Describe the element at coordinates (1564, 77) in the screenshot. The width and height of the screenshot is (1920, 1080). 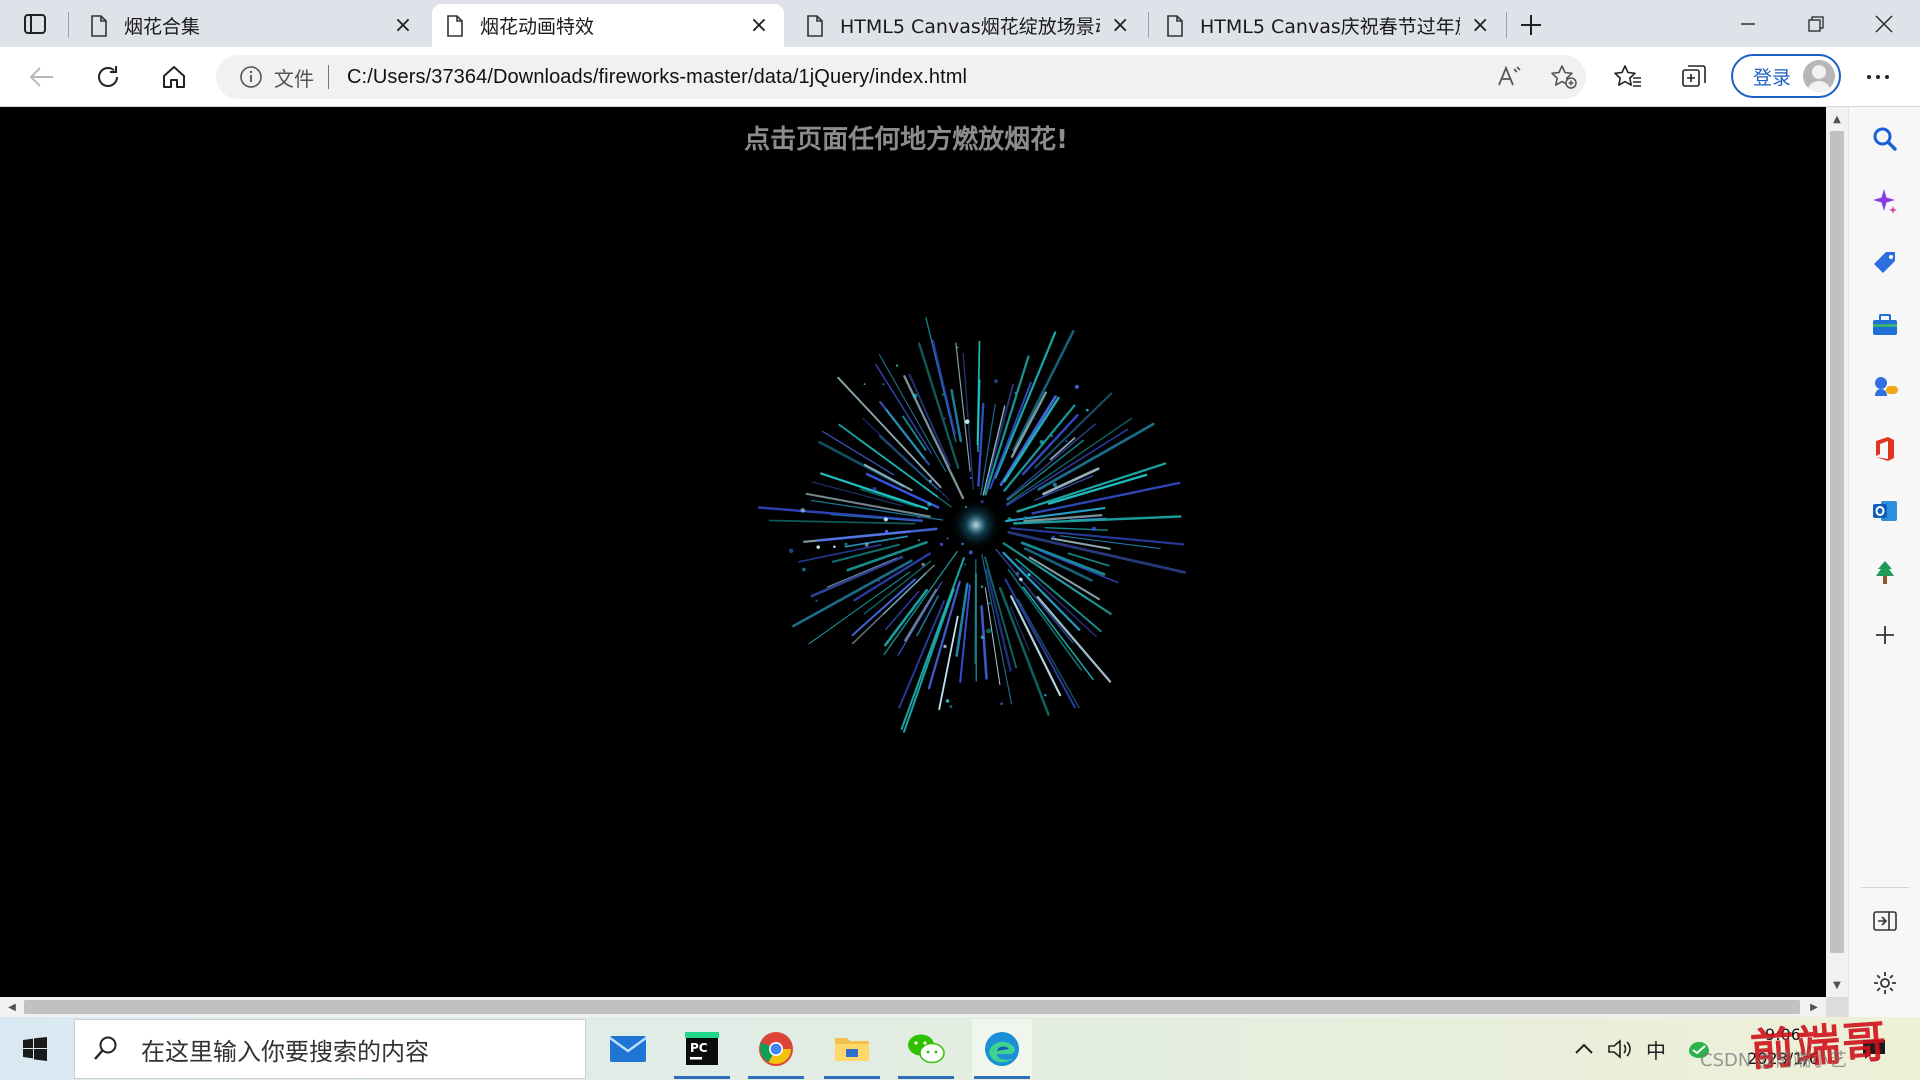
I see `add-favorite-icon` at that location.